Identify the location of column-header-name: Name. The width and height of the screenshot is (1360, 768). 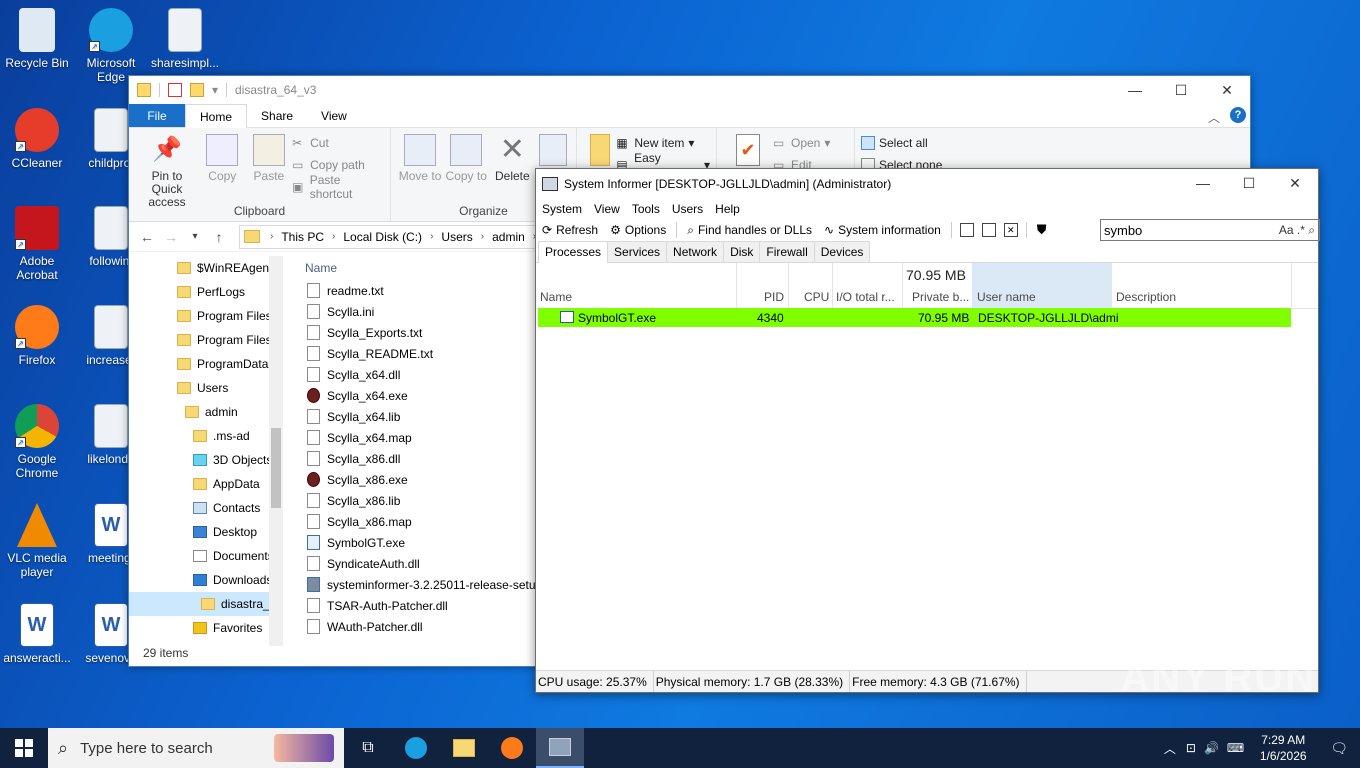
(419, 268).